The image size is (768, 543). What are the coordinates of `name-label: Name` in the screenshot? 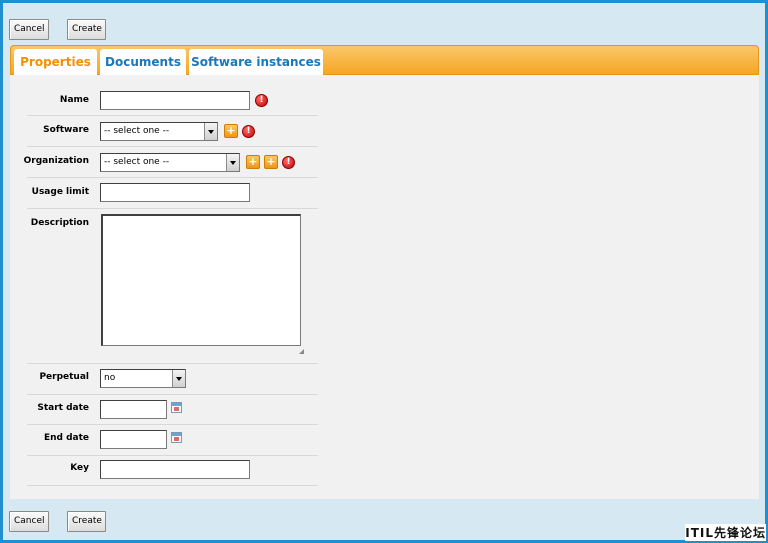 It's located at (74, 100).